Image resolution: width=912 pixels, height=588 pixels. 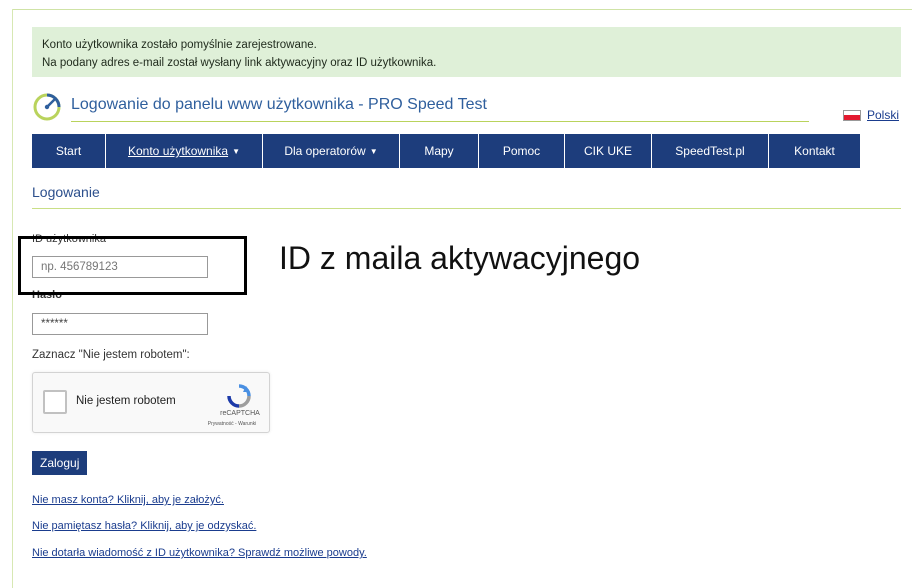 I want to click on section-divider, so click(x=466, y=208).